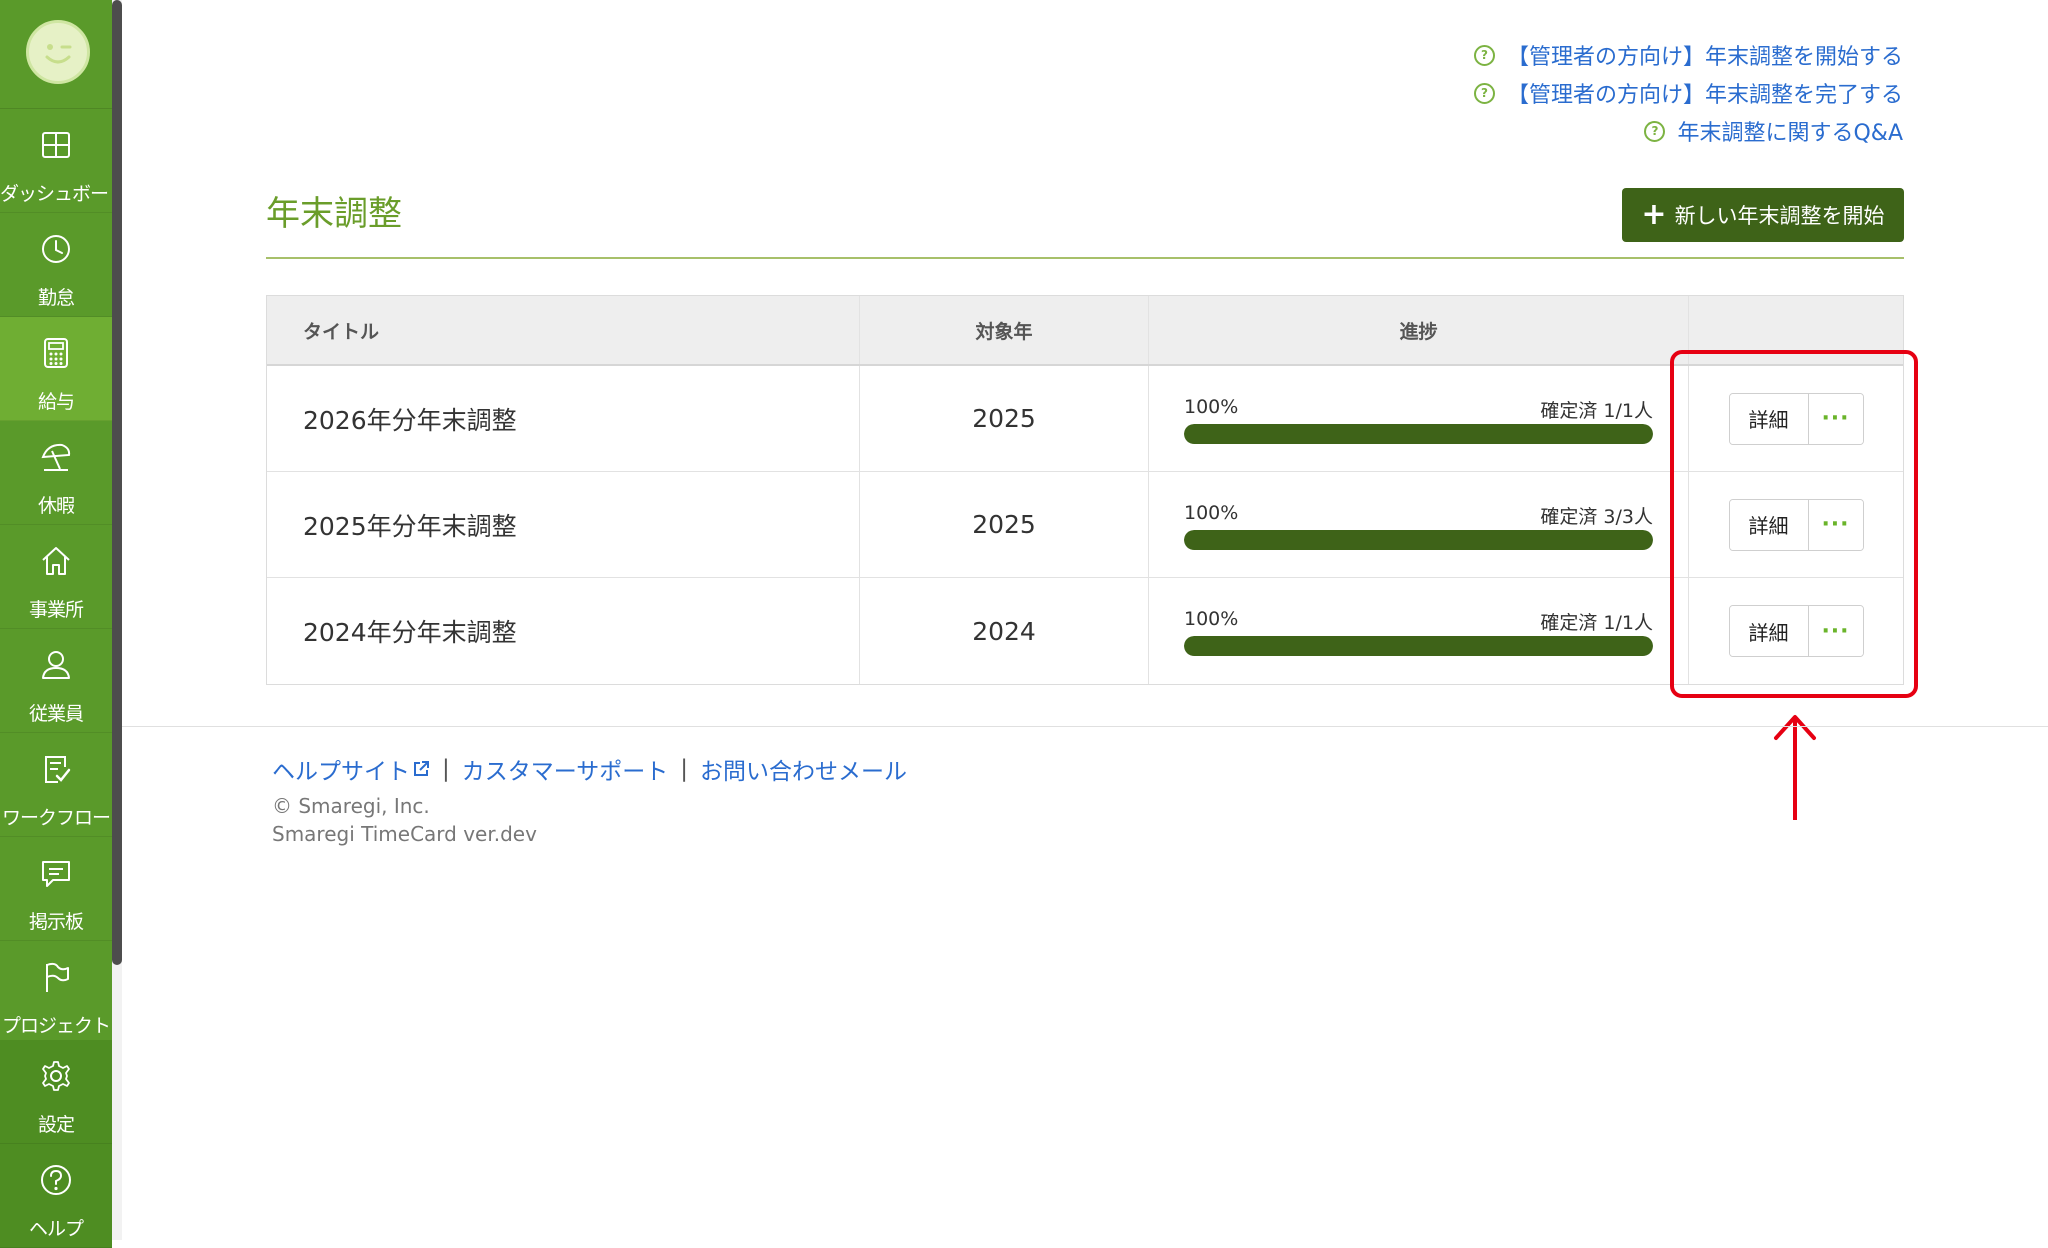  What do you see at coordinates (56, 473) in the screenshot?
I see `sidebar-item-leave: 休暇` at bounding box center [56, 473].